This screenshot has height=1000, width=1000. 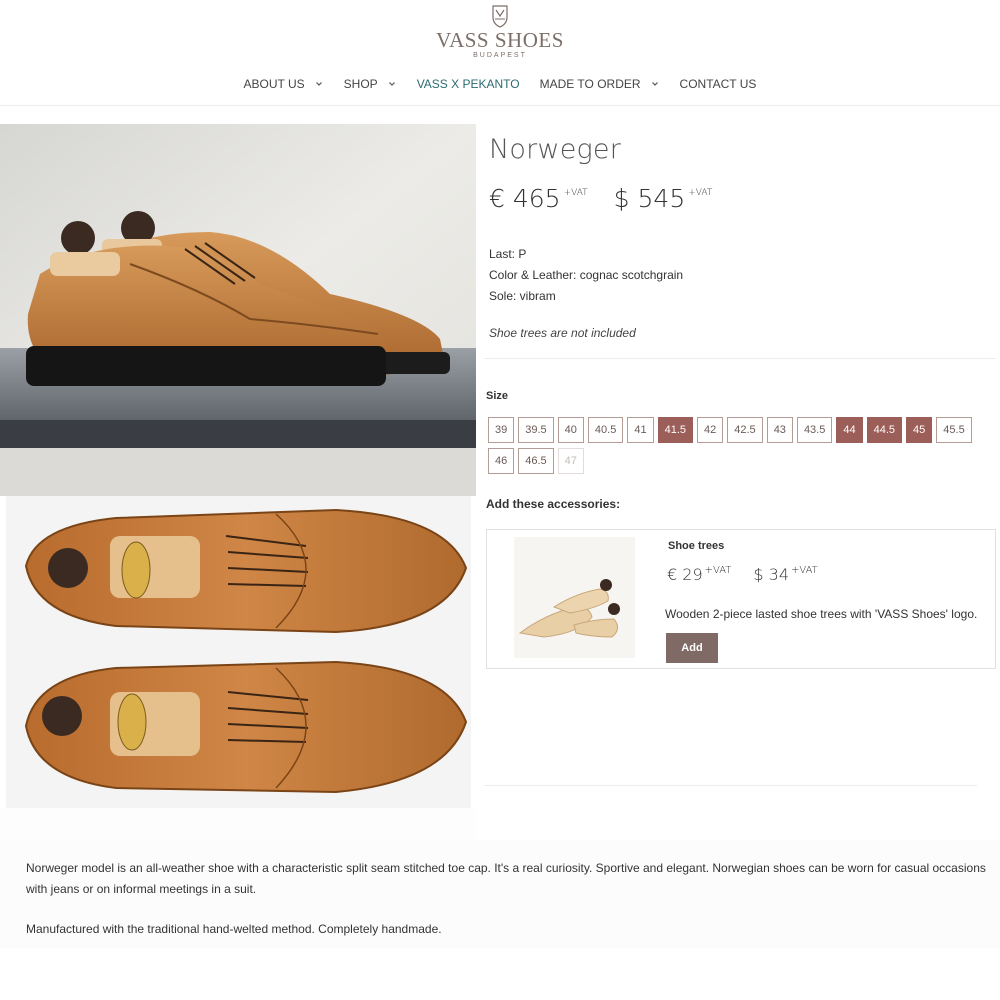 I want to click on size-option-44: 44, so click(x=849, y=430).